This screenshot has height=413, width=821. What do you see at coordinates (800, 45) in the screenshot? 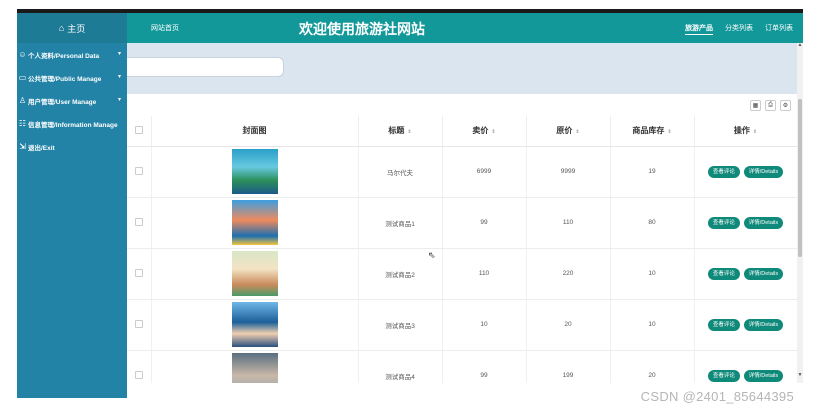
I see `scroll-up-arrow: ▲` at bounding box center [800, 45].